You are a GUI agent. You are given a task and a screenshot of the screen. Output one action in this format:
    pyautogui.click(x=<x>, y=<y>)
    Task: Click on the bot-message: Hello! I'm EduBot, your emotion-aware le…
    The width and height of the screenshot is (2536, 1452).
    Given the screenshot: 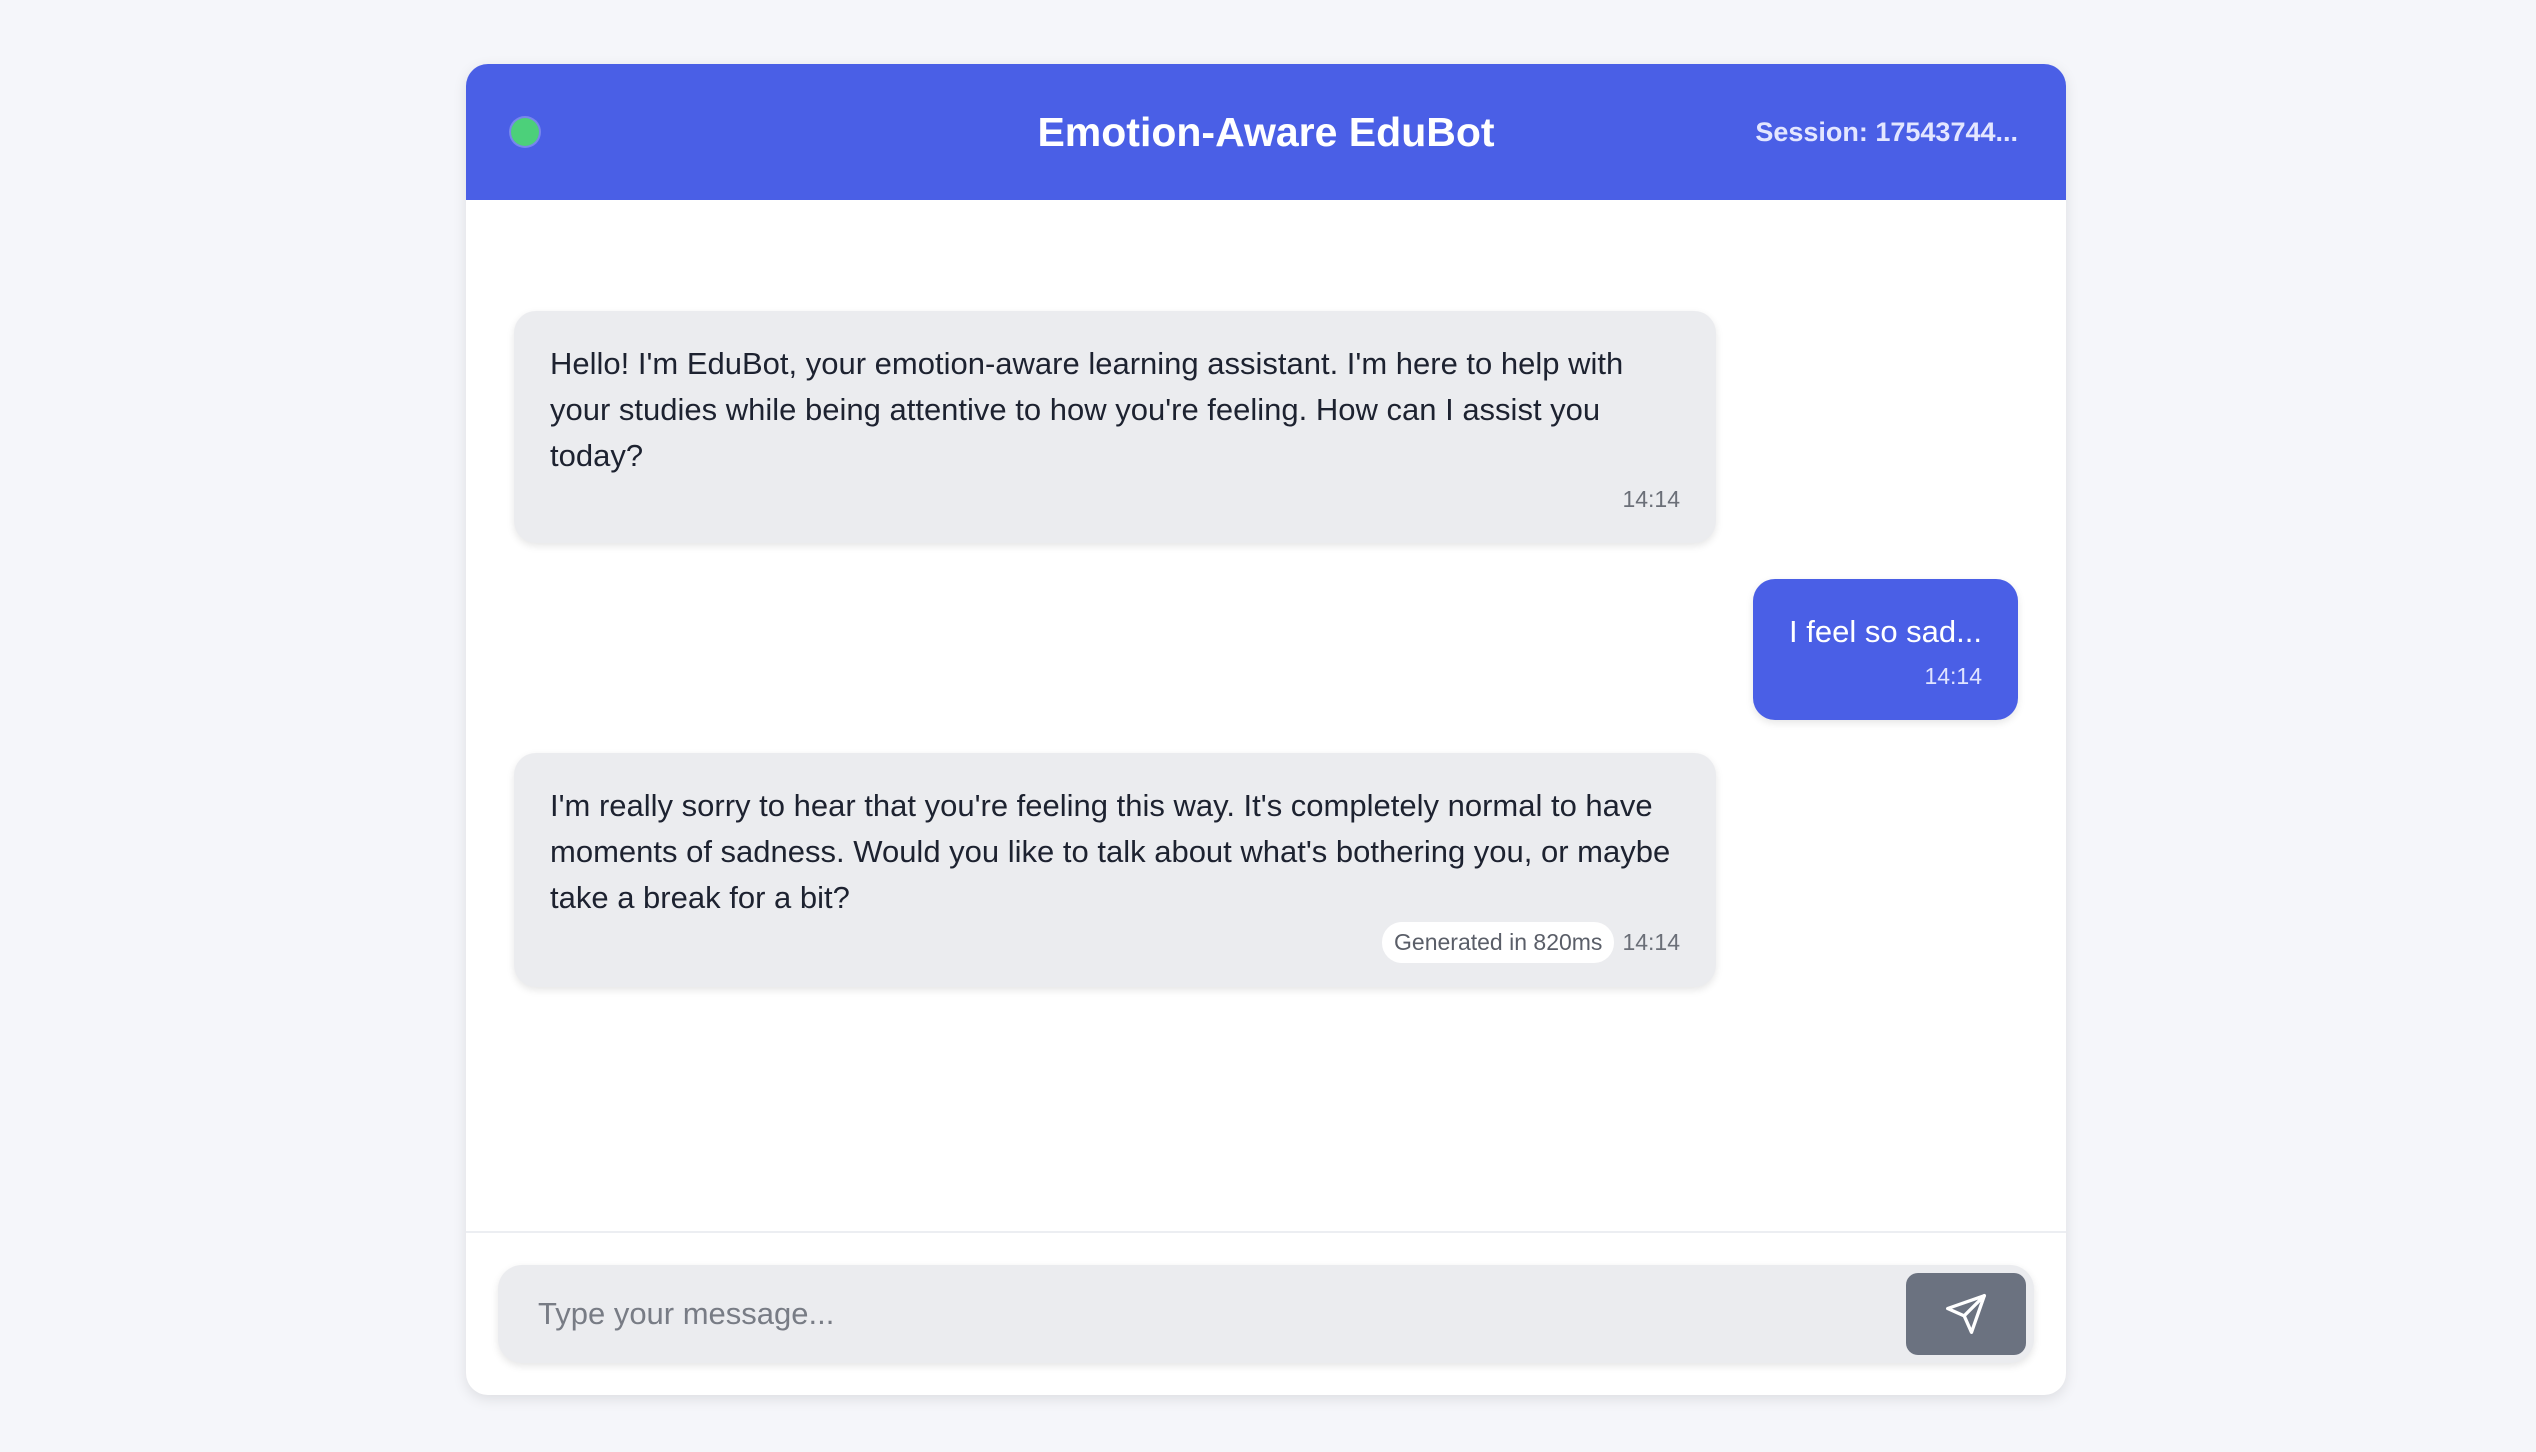 What is the action you would take?
    pyautogui.click(x=1115, y=427)
    